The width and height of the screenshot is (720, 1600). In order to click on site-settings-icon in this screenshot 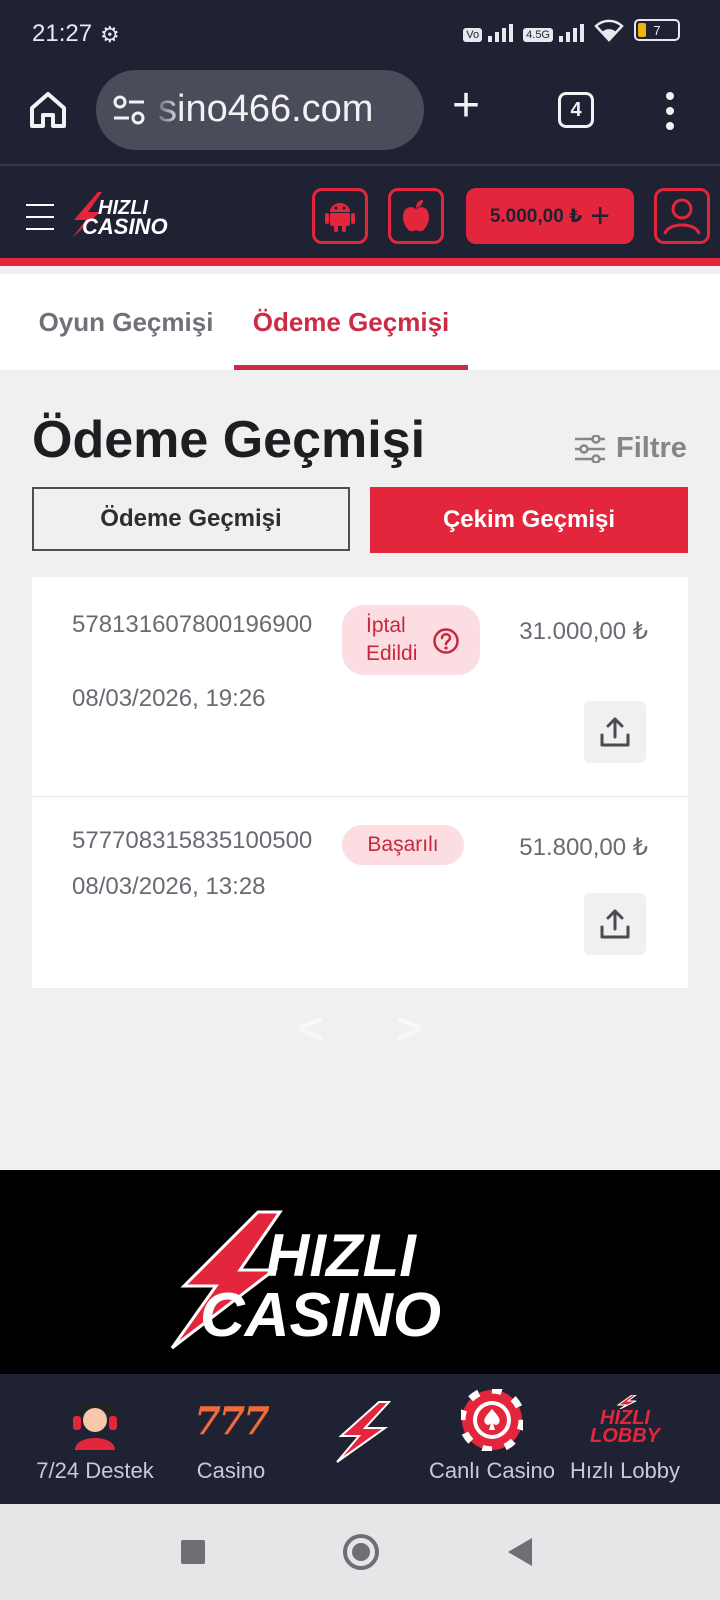, I will do `click(129, 110)`.